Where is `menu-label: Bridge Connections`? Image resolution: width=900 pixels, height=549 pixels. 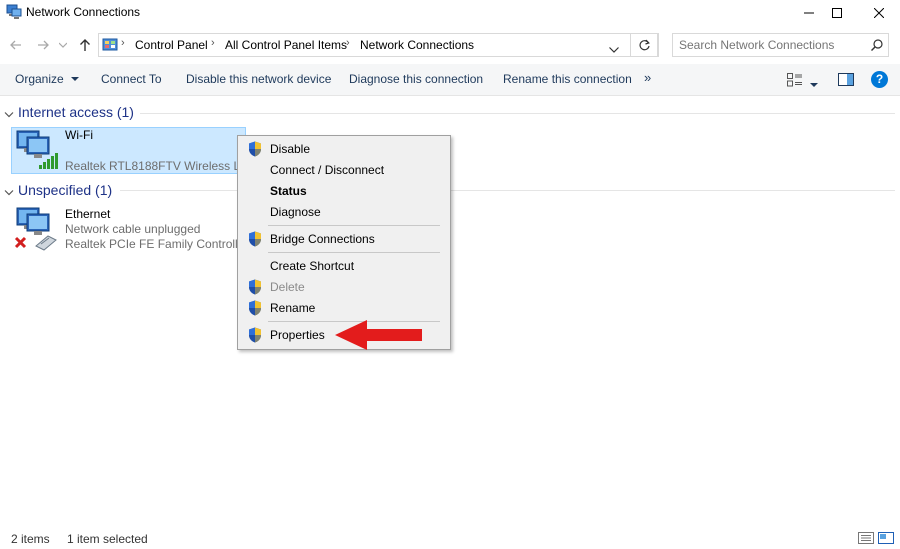 menu-label: Bridge Connections is located at coordinates (322, 239).